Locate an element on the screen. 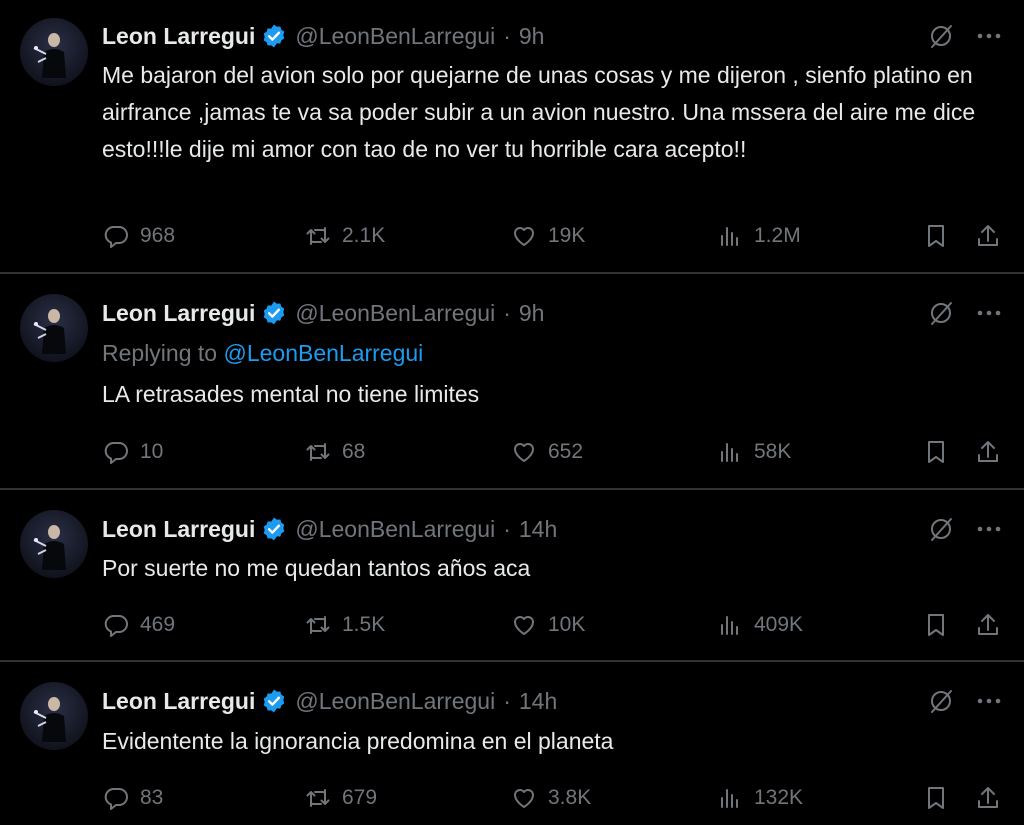  tweet-text: LA retrasades mental no tiene limites is located at coordinates (291, 394).